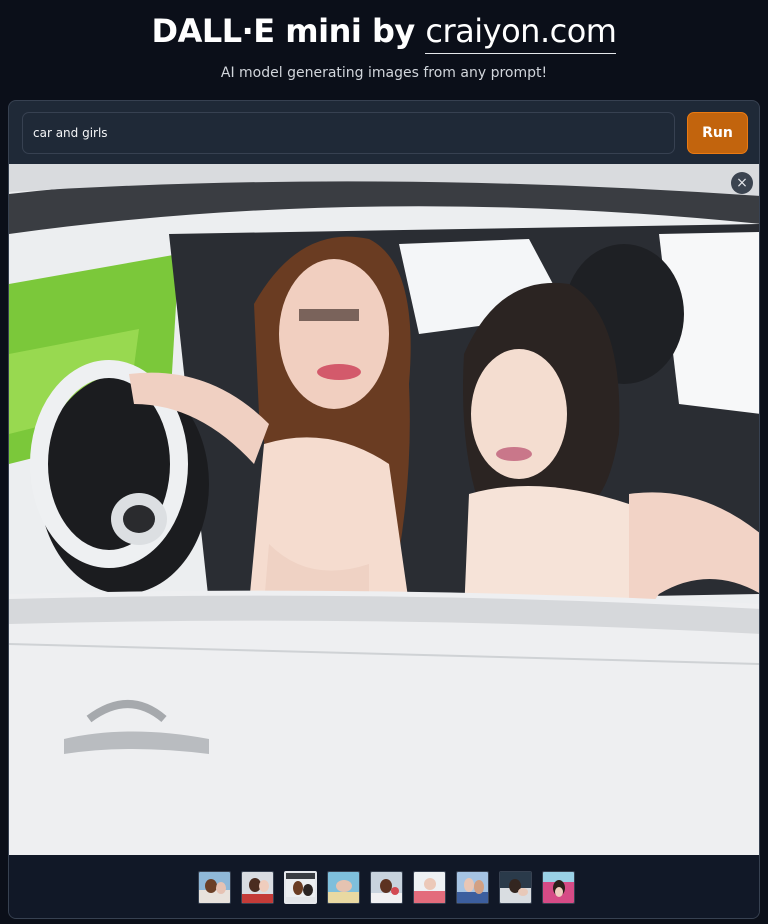  What do you see at coordinates (70, 133) in the screenshot?
I see `prompt-text: car and girls` at bounding box center [70, 133].